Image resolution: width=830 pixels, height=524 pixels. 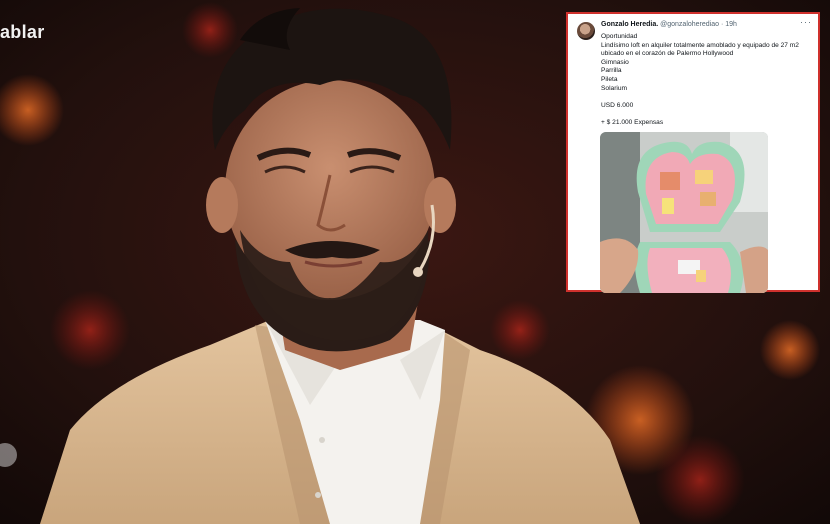 I want to click on tweet-line: Pileta, so click(x=609, y=79).